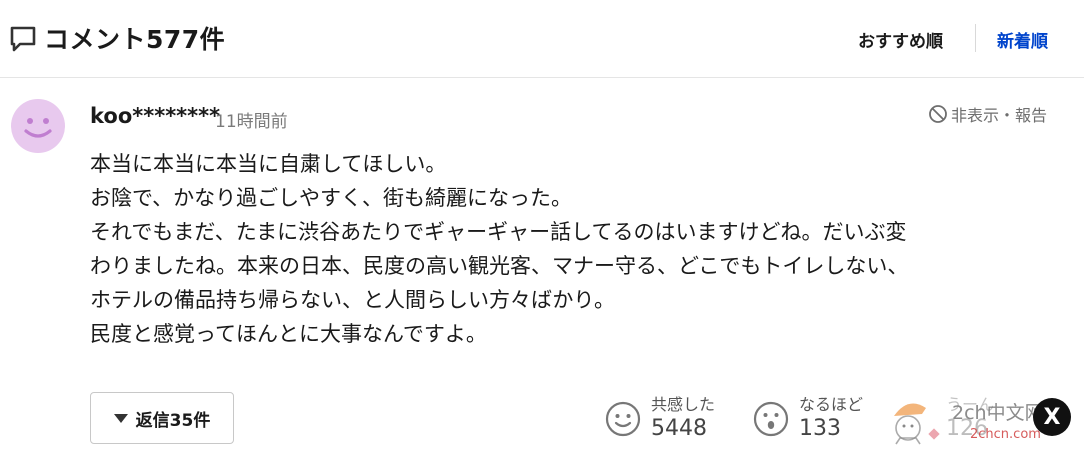  What do you see at coordinates (998, 413) in the screenshot?
I see `watermark-text: 2ch中文网` at bounding box center [998, 413].